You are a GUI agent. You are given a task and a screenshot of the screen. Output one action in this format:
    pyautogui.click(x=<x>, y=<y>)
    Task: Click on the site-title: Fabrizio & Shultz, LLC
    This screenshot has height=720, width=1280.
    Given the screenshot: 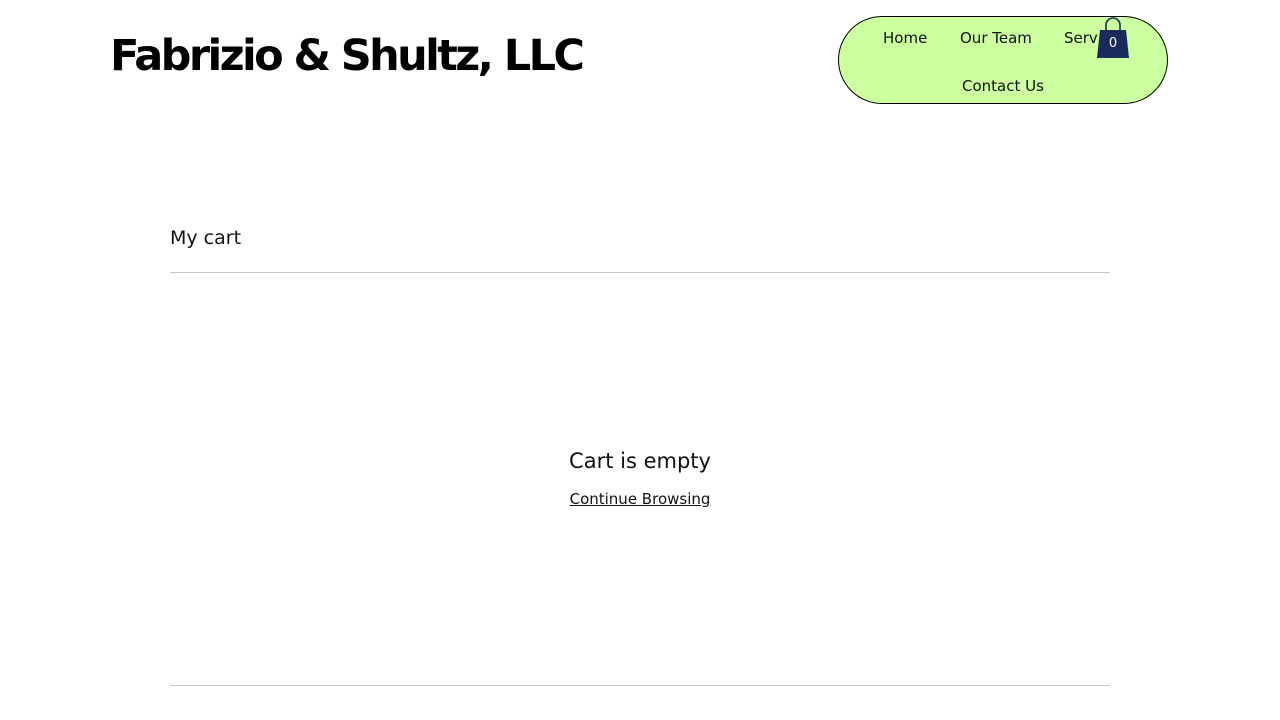 What is the action you would take?
    pyautogui.click(x=347, y=56)
    